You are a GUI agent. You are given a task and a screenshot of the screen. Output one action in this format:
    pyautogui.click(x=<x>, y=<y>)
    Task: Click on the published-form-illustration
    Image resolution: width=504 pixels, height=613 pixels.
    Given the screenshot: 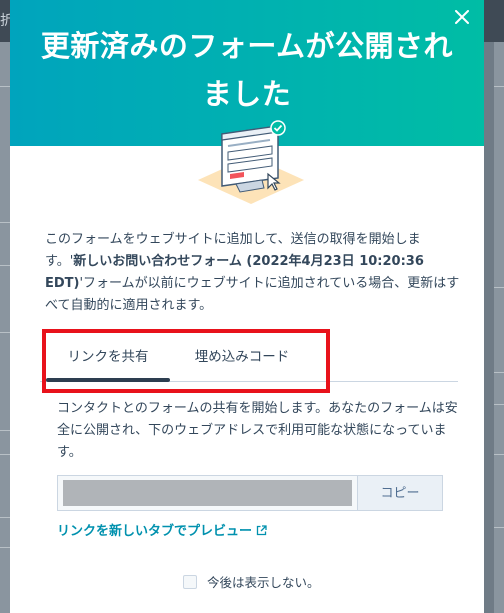 What is the action you would take?
    pyautogui.click(x=251, y=162)
    